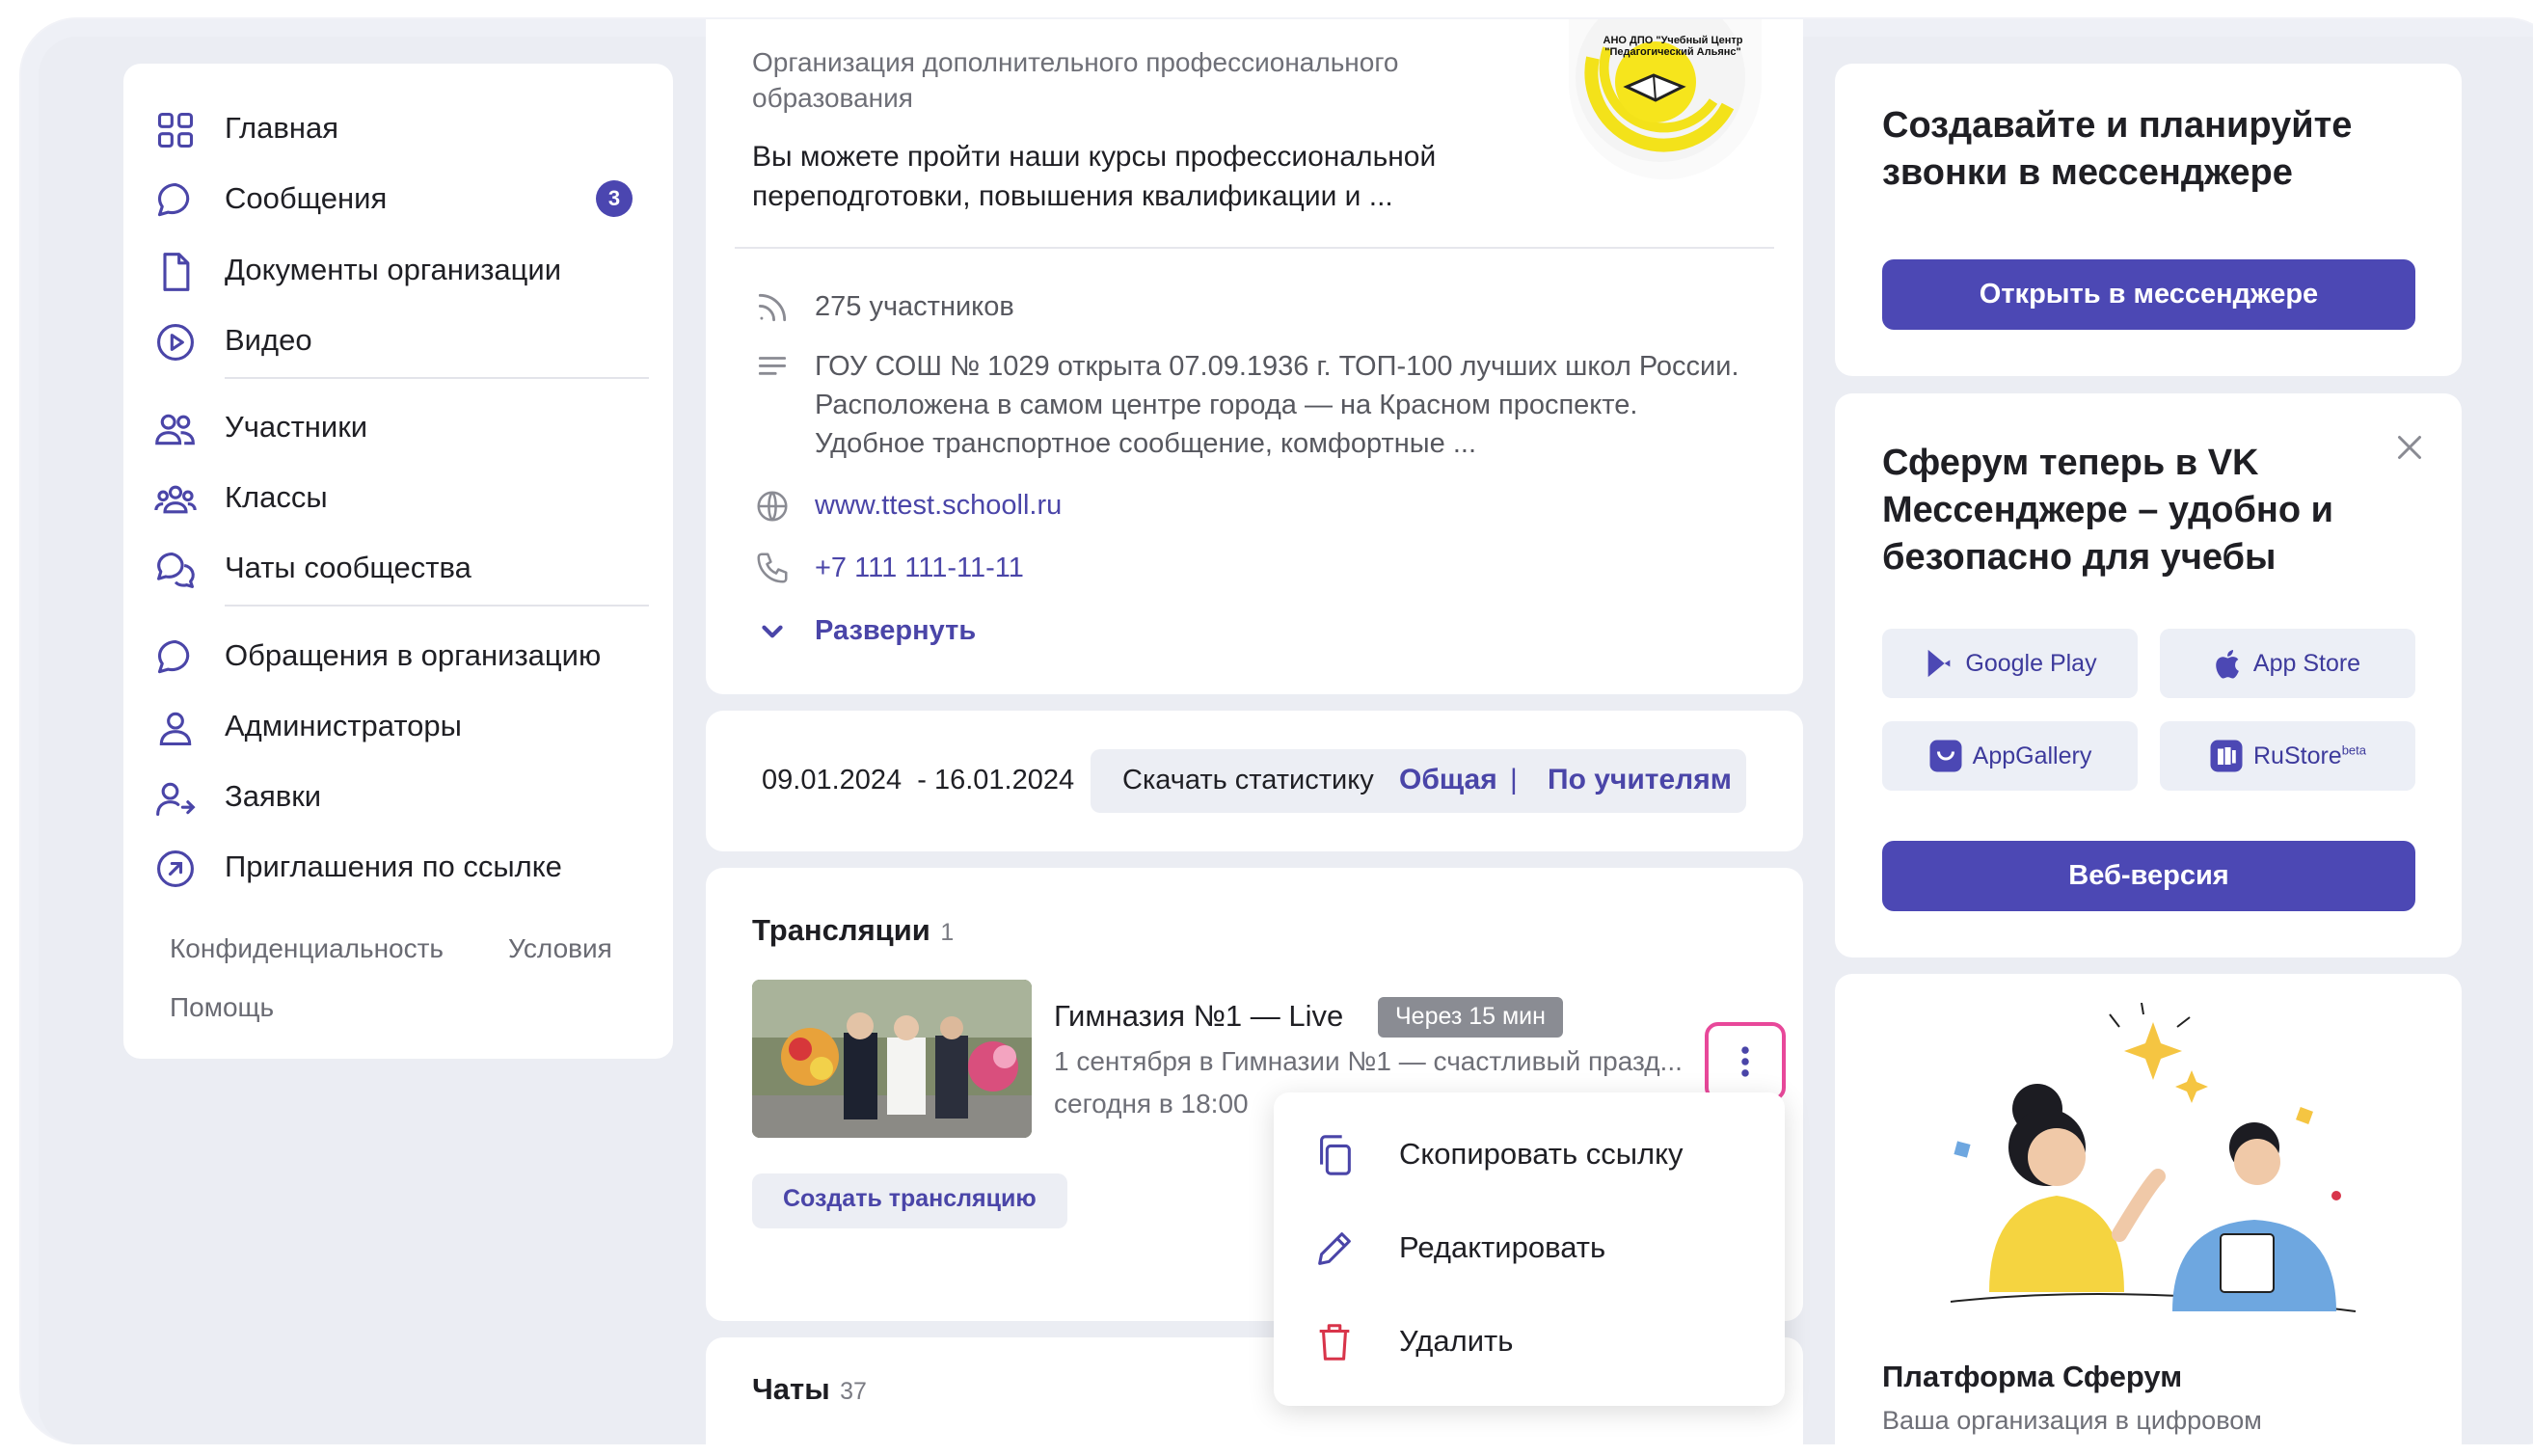  I want to click on sidebar-item-4: Видео, so click(393, 340).